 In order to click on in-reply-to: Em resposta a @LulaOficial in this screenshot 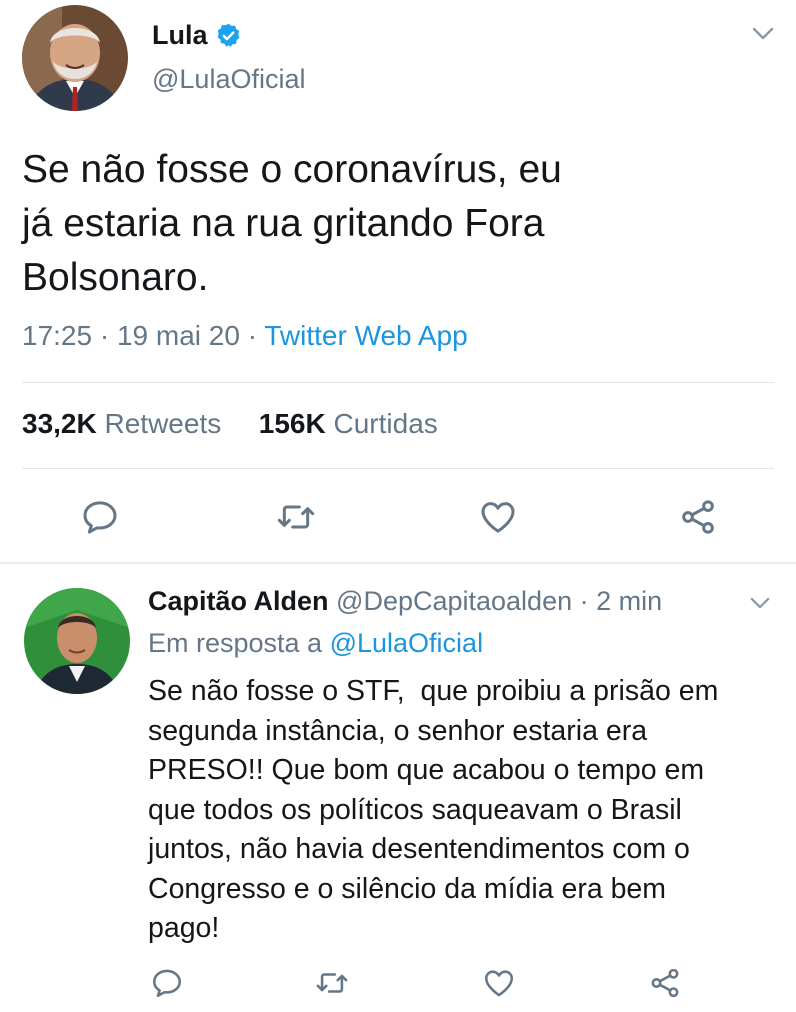, I will do `click(315, 643)`.